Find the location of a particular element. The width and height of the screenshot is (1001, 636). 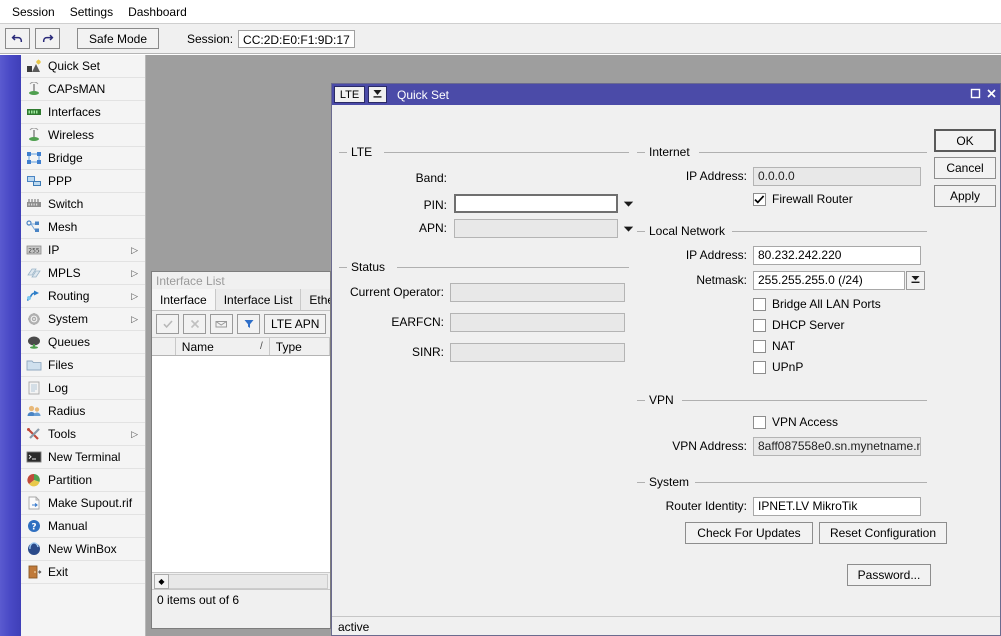

group-line-right is located at coordinates (506, 152).